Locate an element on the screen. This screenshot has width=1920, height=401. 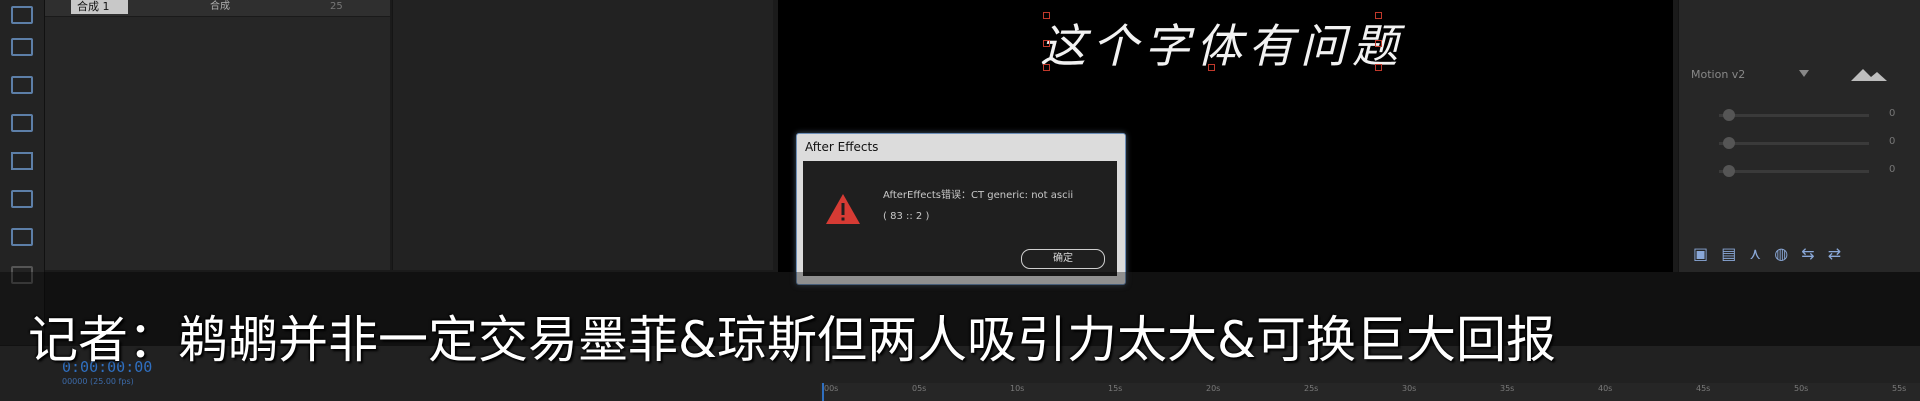
warning-icon is located at coordinates (843, 209).